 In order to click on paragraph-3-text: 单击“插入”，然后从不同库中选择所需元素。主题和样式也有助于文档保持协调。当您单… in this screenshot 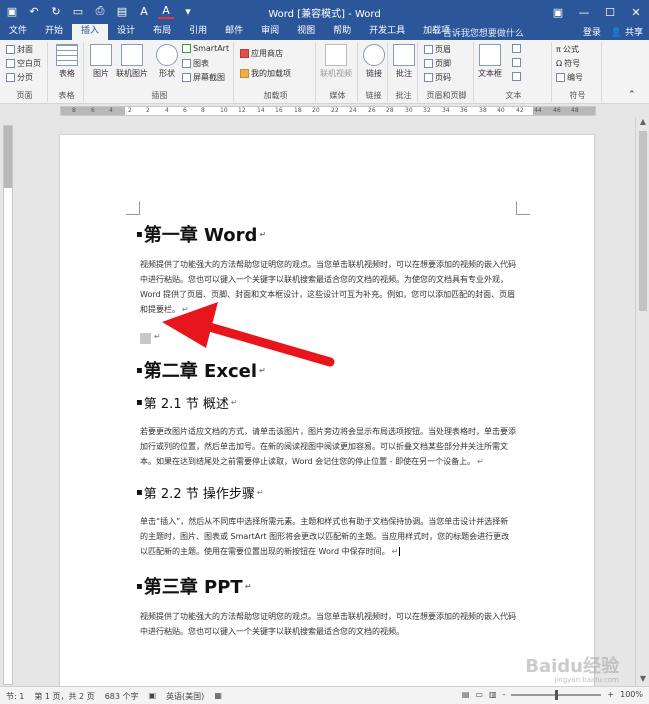, I will do `click(325, 536)`.